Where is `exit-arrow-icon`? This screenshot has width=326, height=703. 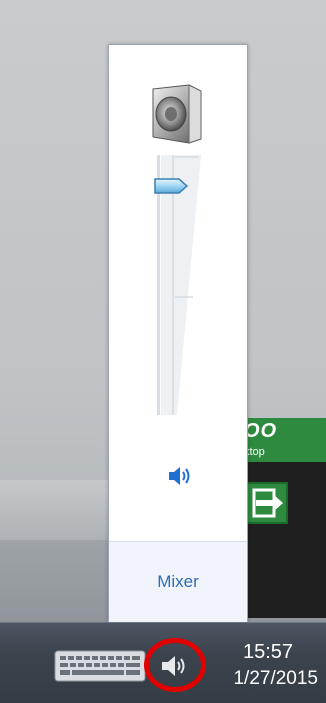 exit-arrow-icon is located at coordinates (267, 503).